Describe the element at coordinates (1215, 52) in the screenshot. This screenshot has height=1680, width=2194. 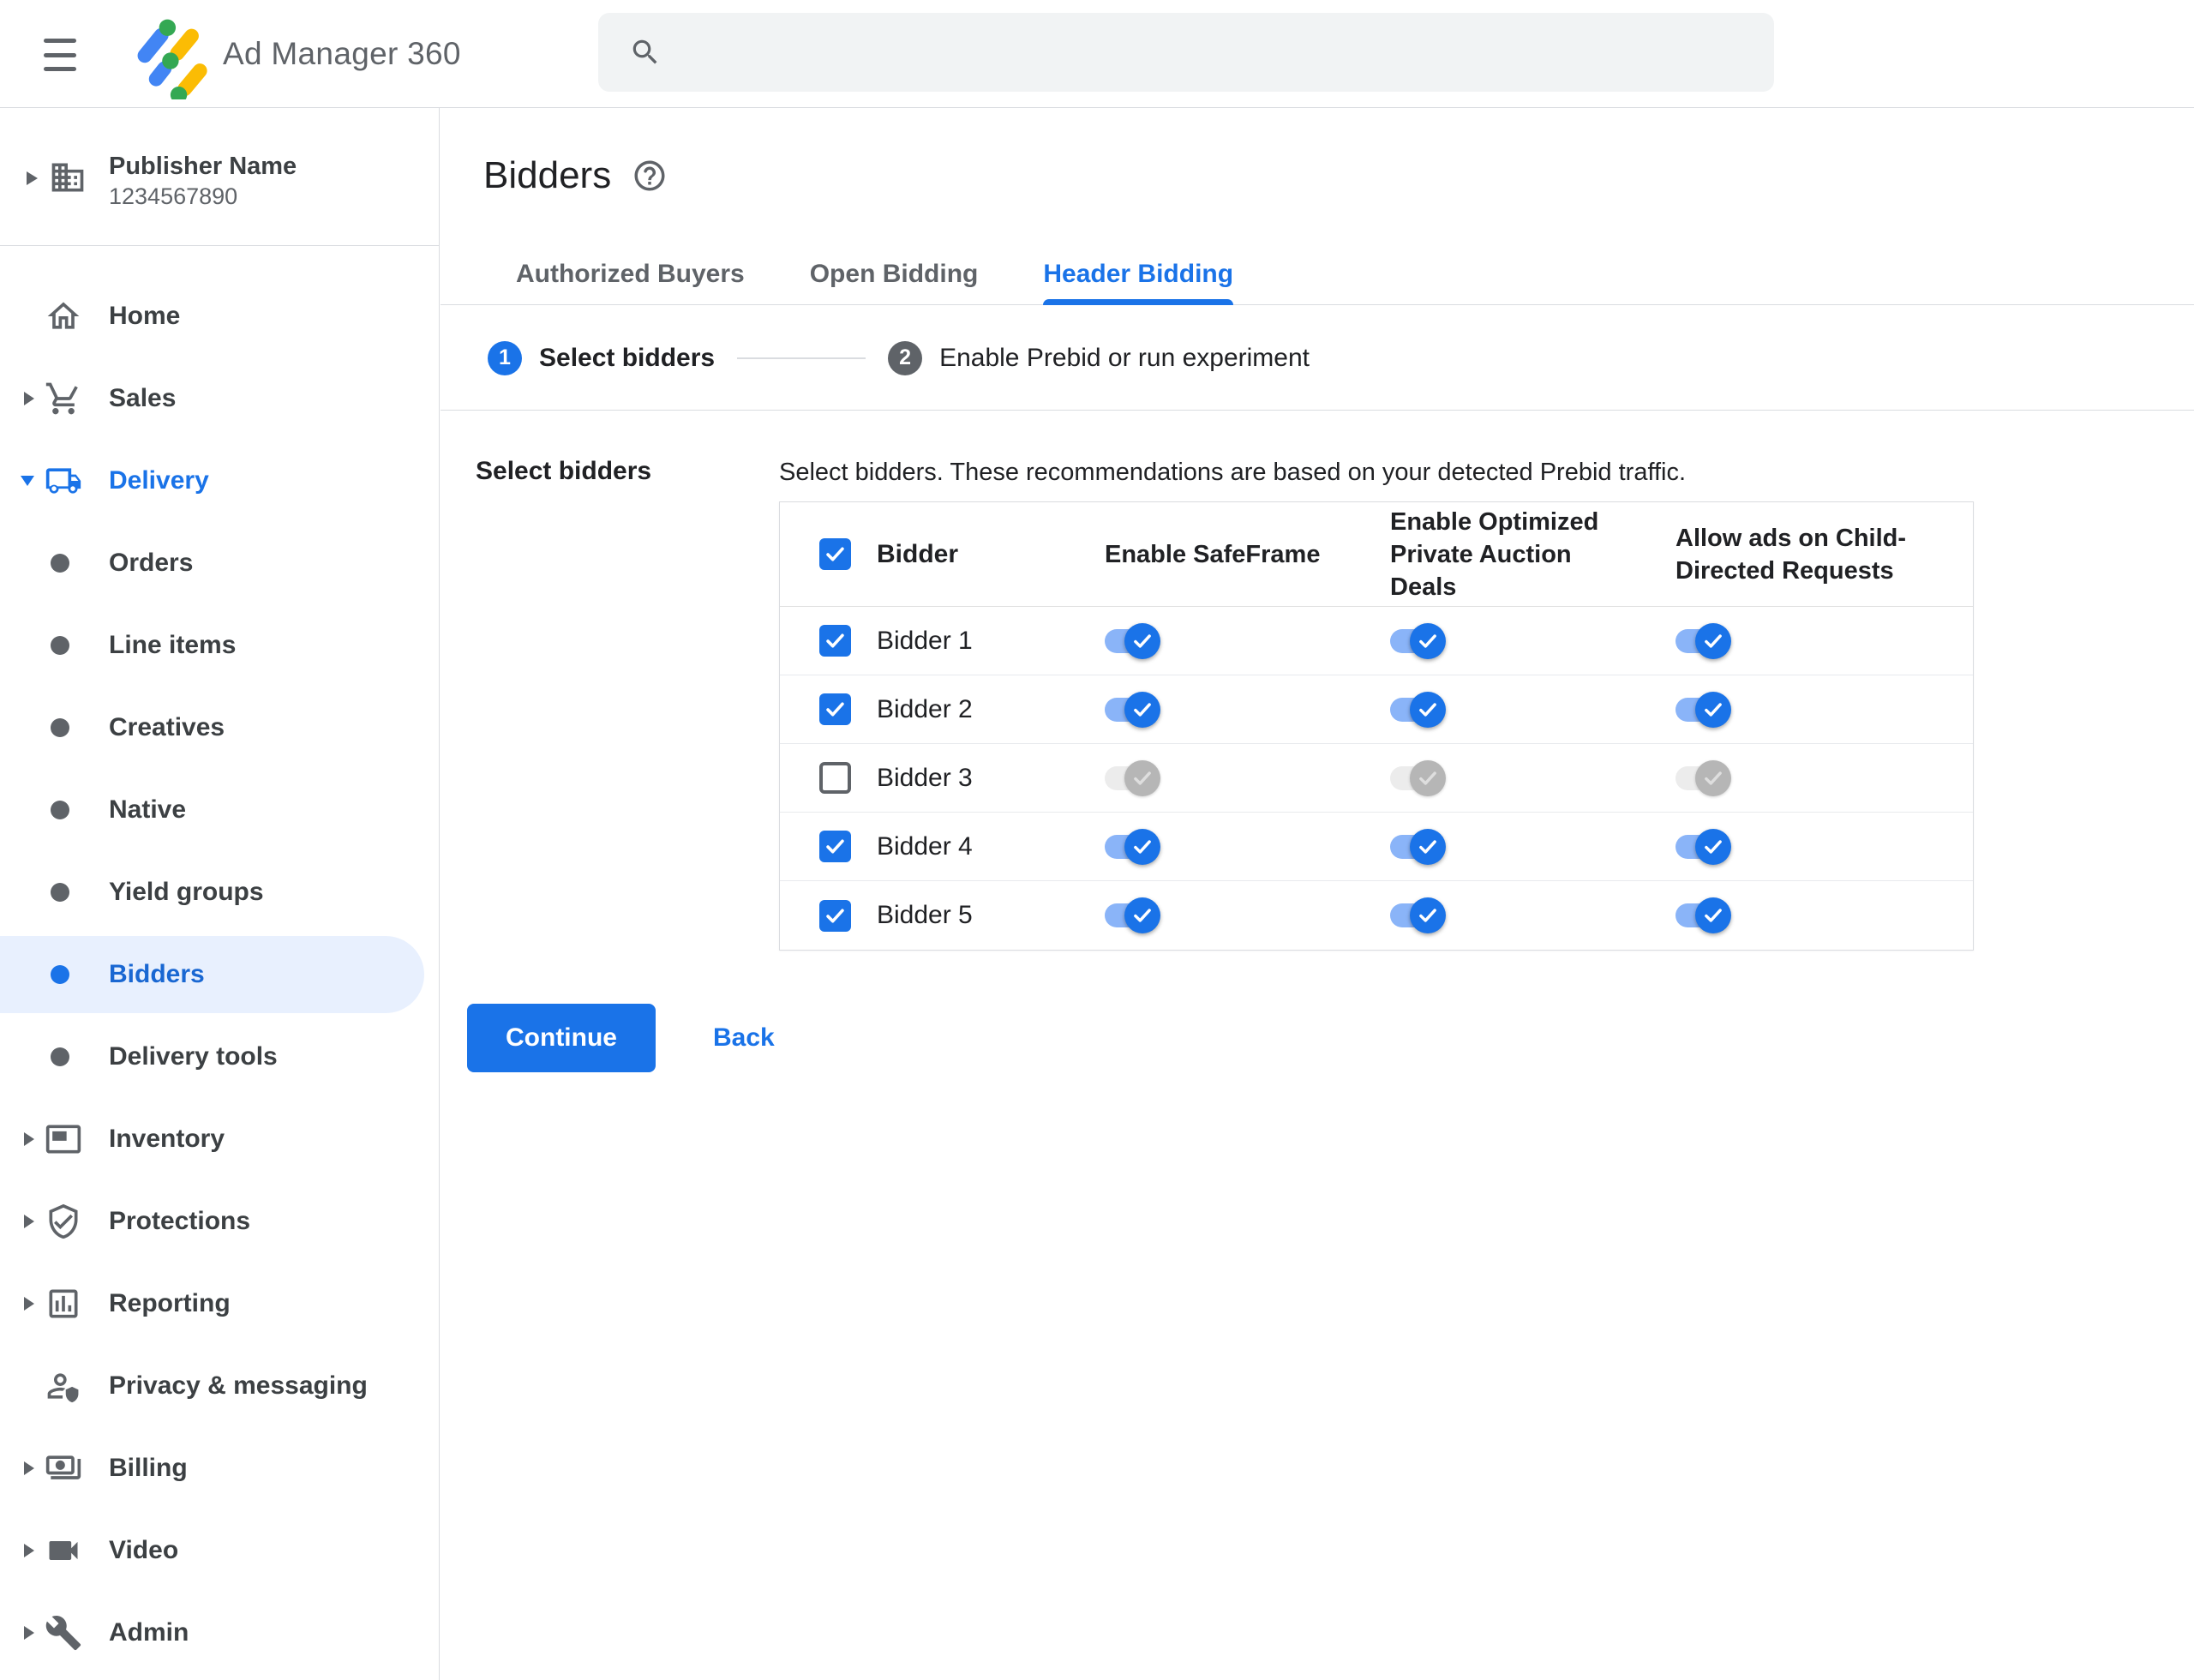
I see `search-input` at that location.